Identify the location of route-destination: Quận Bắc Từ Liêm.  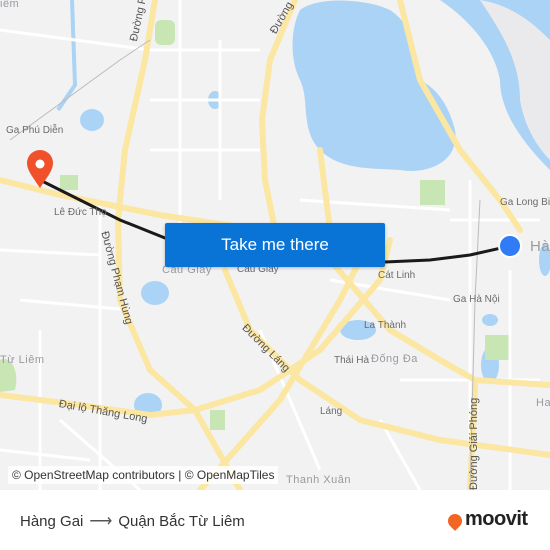
(181, 521).